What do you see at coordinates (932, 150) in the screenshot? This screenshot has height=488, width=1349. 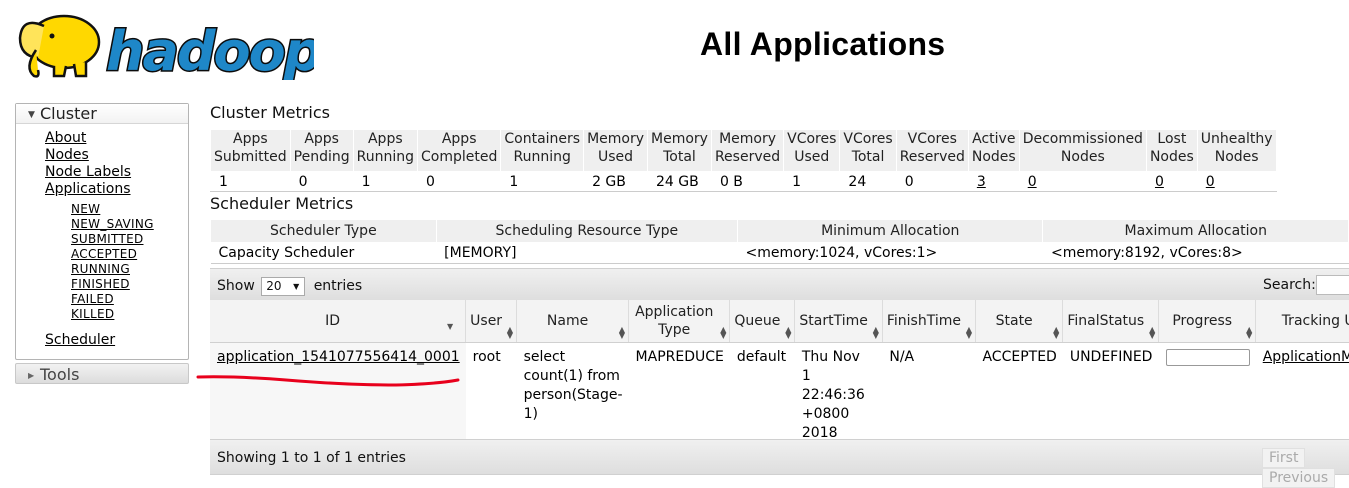 I see `metric-header: VCores Reserved` at bounding box center [932, 150].